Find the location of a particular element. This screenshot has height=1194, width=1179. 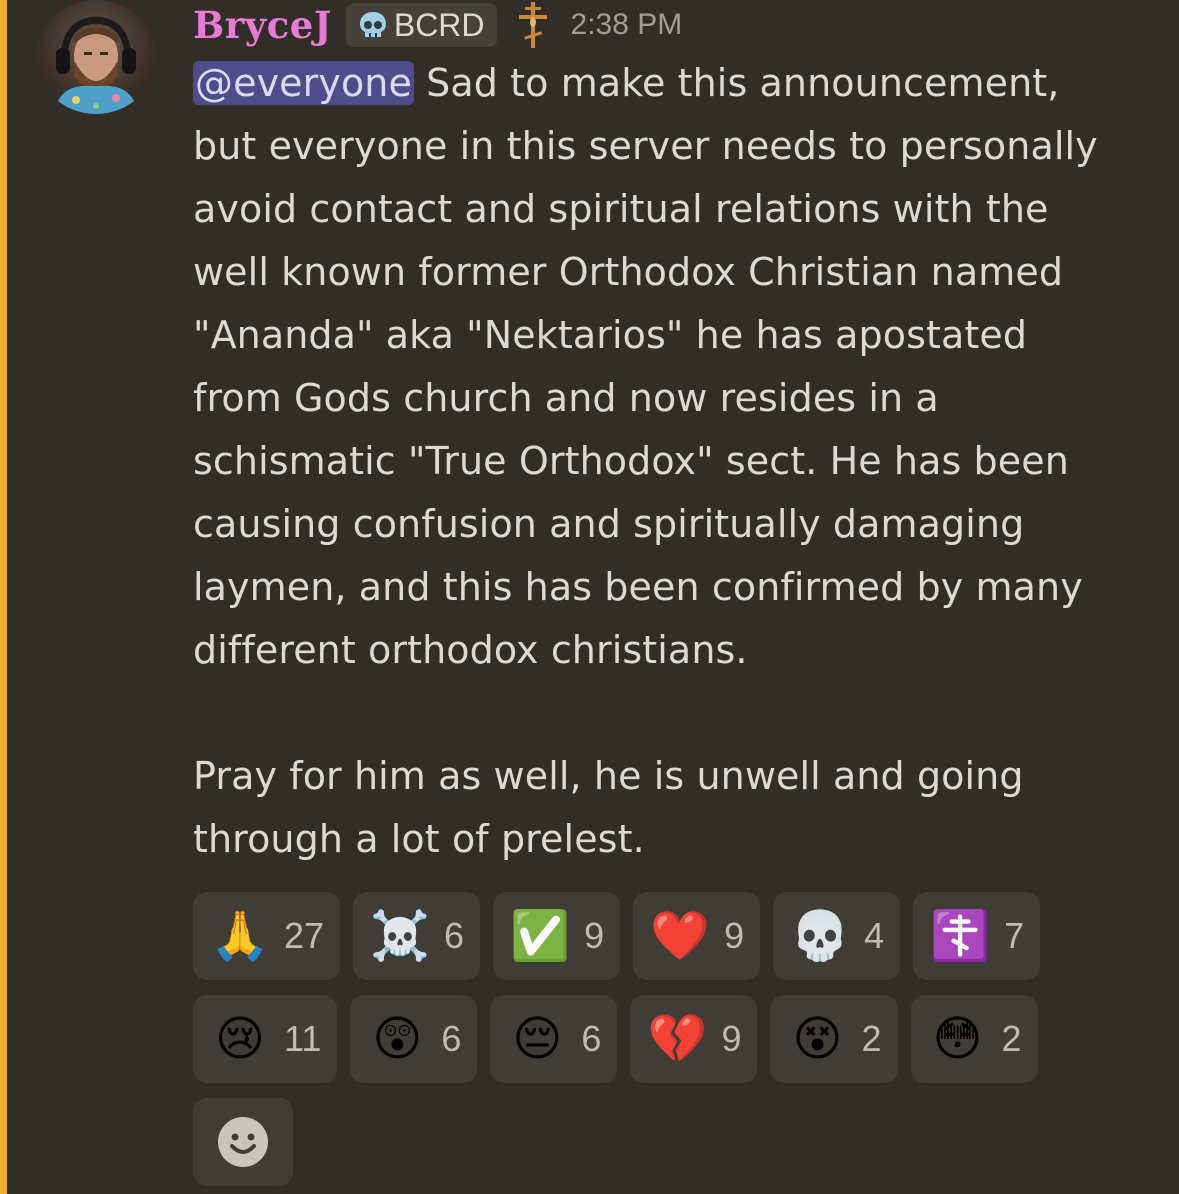

skull-icon is located at coordinates (372, 24).